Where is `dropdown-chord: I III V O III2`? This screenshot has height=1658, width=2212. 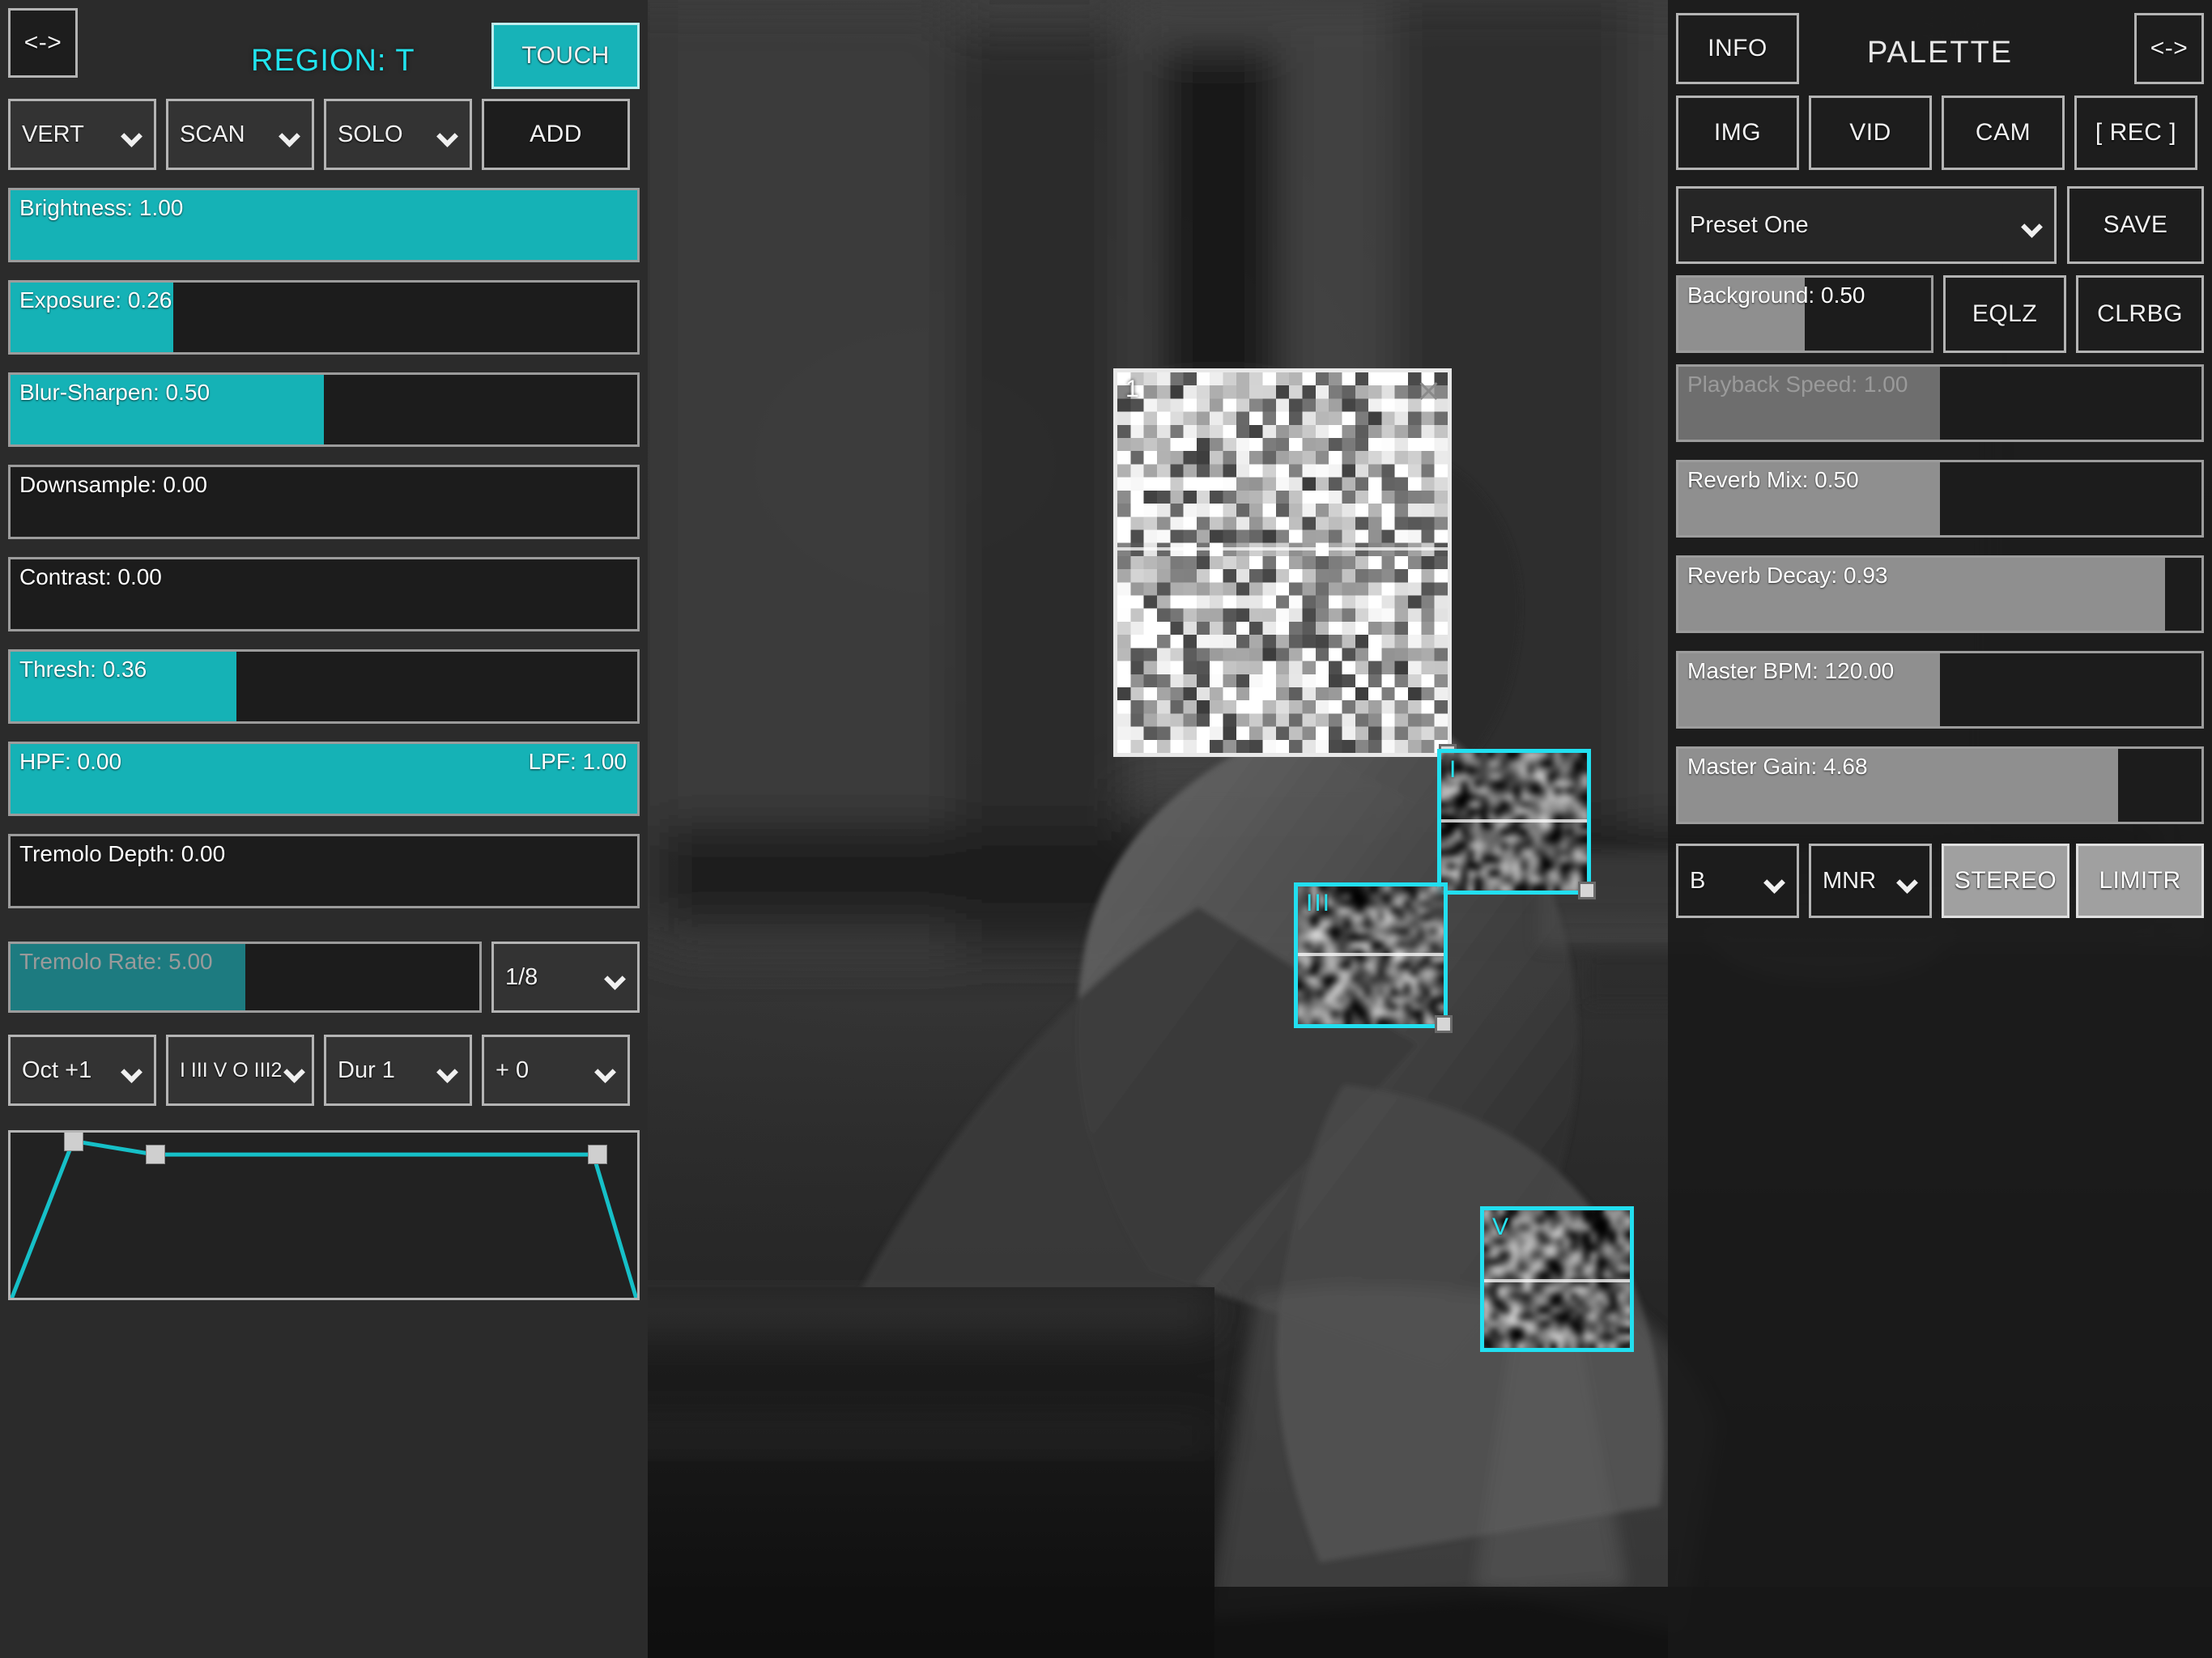 dropdown-chord: I III V O III2 is located at coordinates (240, 1070).